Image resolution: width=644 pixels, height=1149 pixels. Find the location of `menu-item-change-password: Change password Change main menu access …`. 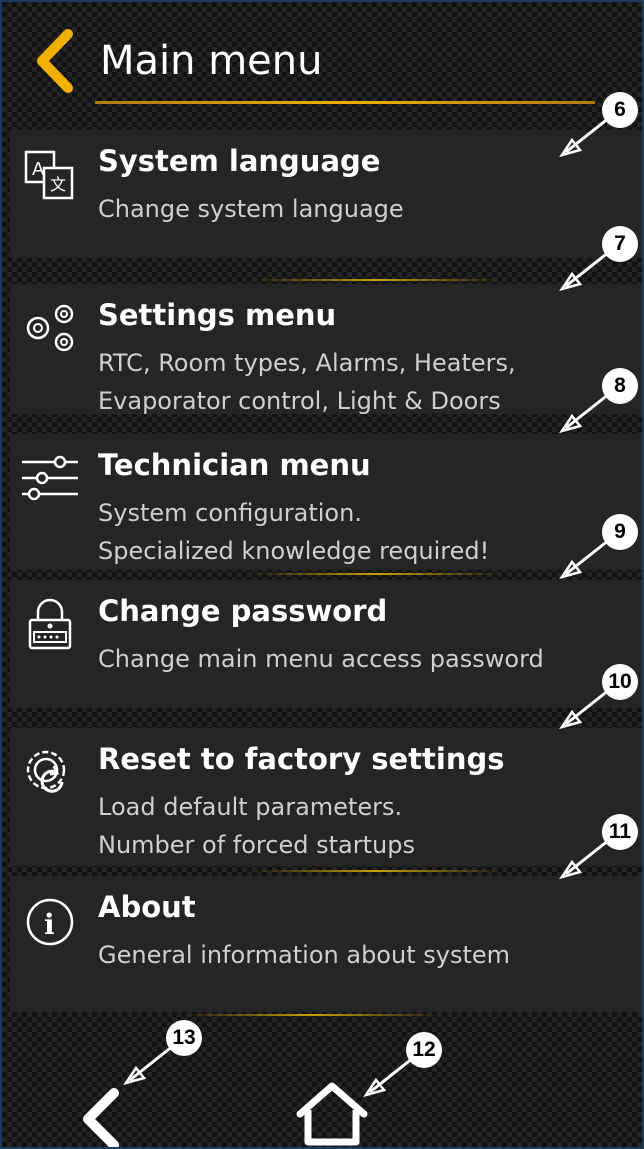

menu-item-change-password: Change password Change main menu access … is located at coordinates (326, 644).